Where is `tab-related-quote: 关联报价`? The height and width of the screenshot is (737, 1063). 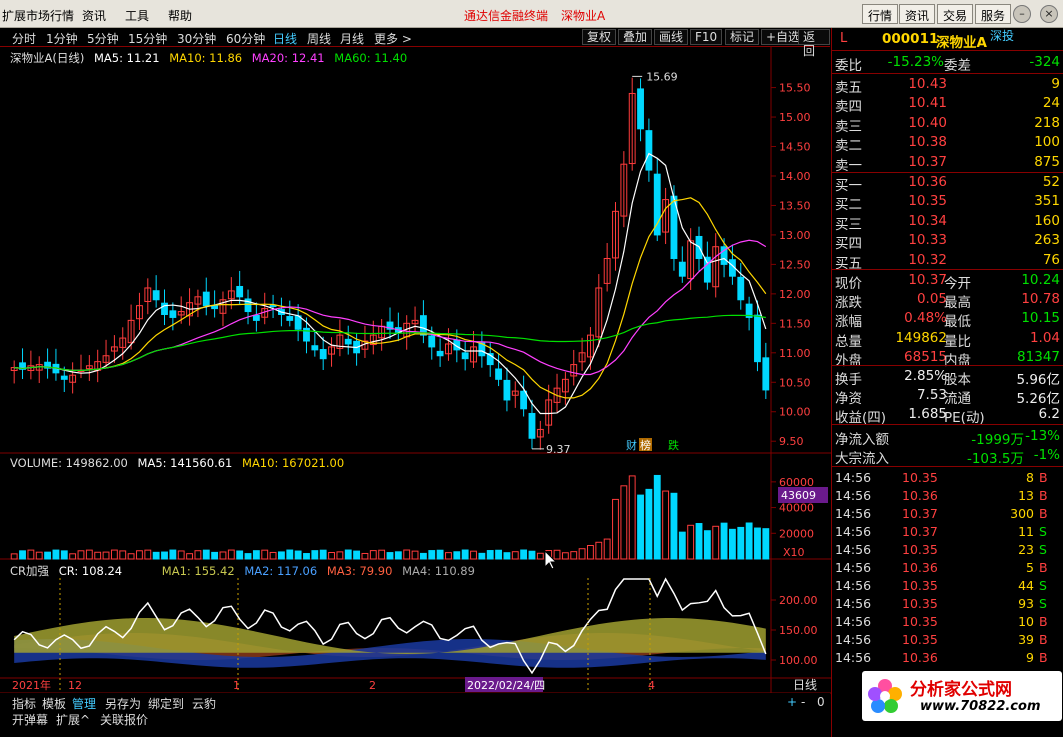
tab-related-quote: 关联报价 is located at coordinates (124, 719).